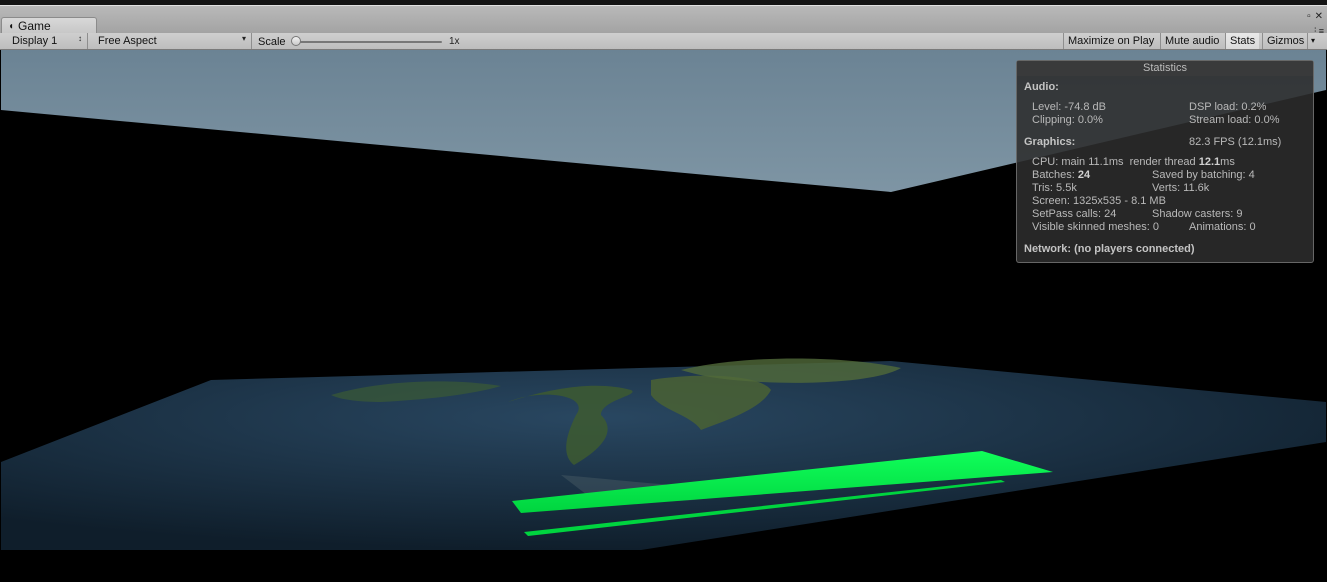 This screenshot has height=582, width=1327. What do you see at coordinates (127, 41) in the screenshot?
I see `aspect-dropdown-label: Free Aspect` at bounding box center [127, 41].